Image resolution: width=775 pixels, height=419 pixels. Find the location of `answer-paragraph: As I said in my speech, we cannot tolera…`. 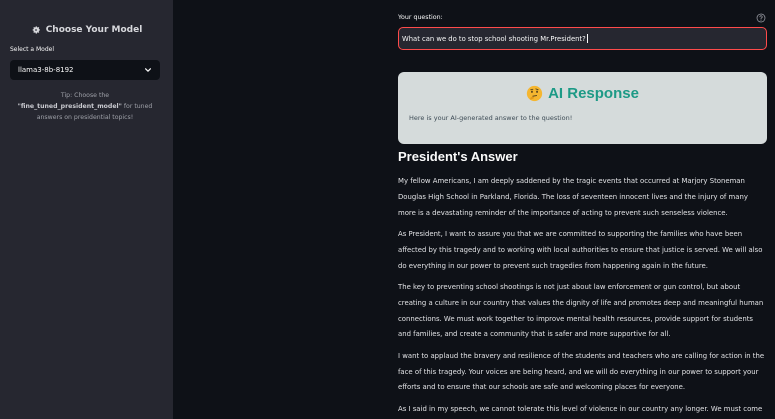

answer-paragraph: As I said in my speech, we cannot tolera… is located at coordinates (580, 408).